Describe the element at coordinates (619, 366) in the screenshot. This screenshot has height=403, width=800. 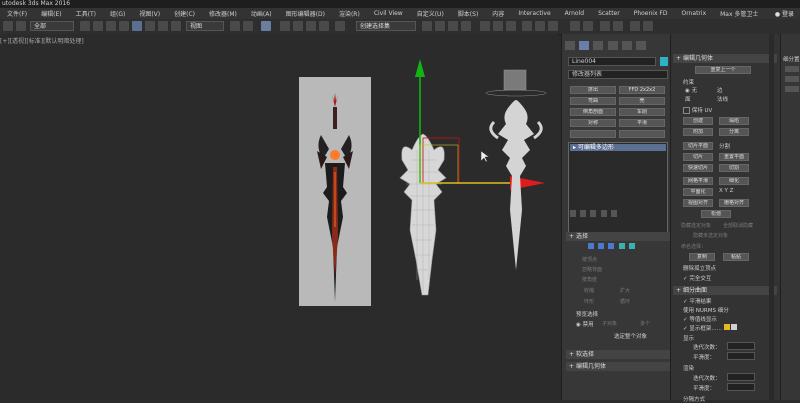
I see `edit-geometry-rollout: 编辑几何体` at that location.